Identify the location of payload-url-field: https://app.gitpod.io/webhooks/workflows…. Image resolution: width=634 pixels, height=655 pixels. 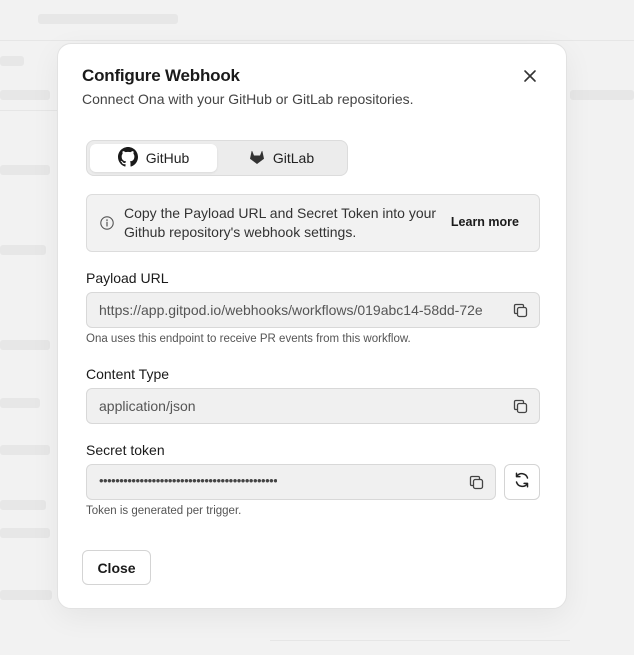
(313, 310).